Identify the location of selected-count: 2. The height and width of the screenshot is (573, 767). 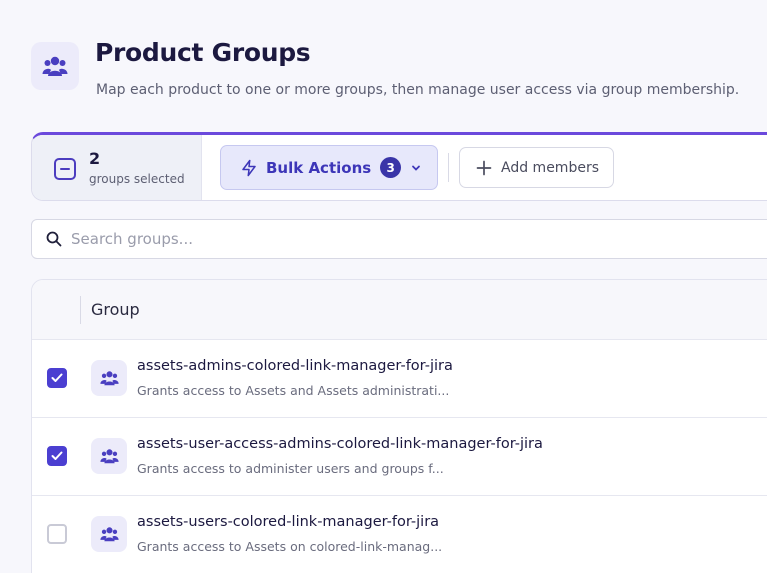
(95, 158).